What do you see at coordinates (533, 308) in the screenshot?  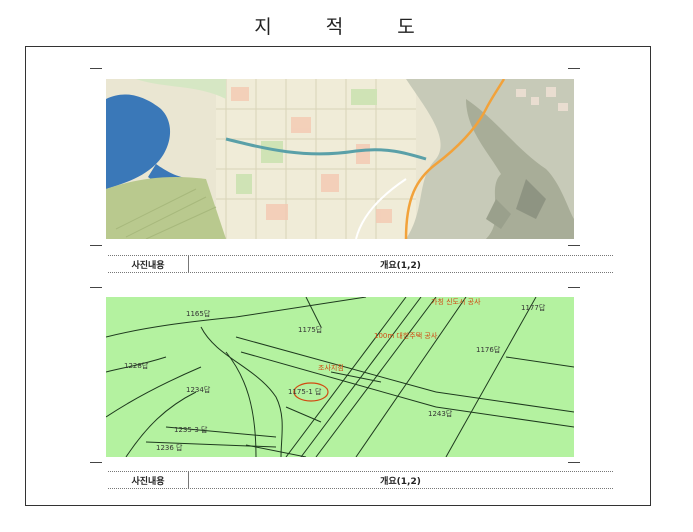 I see `parcel-label: 1177답` at bounding box center [533, 308].